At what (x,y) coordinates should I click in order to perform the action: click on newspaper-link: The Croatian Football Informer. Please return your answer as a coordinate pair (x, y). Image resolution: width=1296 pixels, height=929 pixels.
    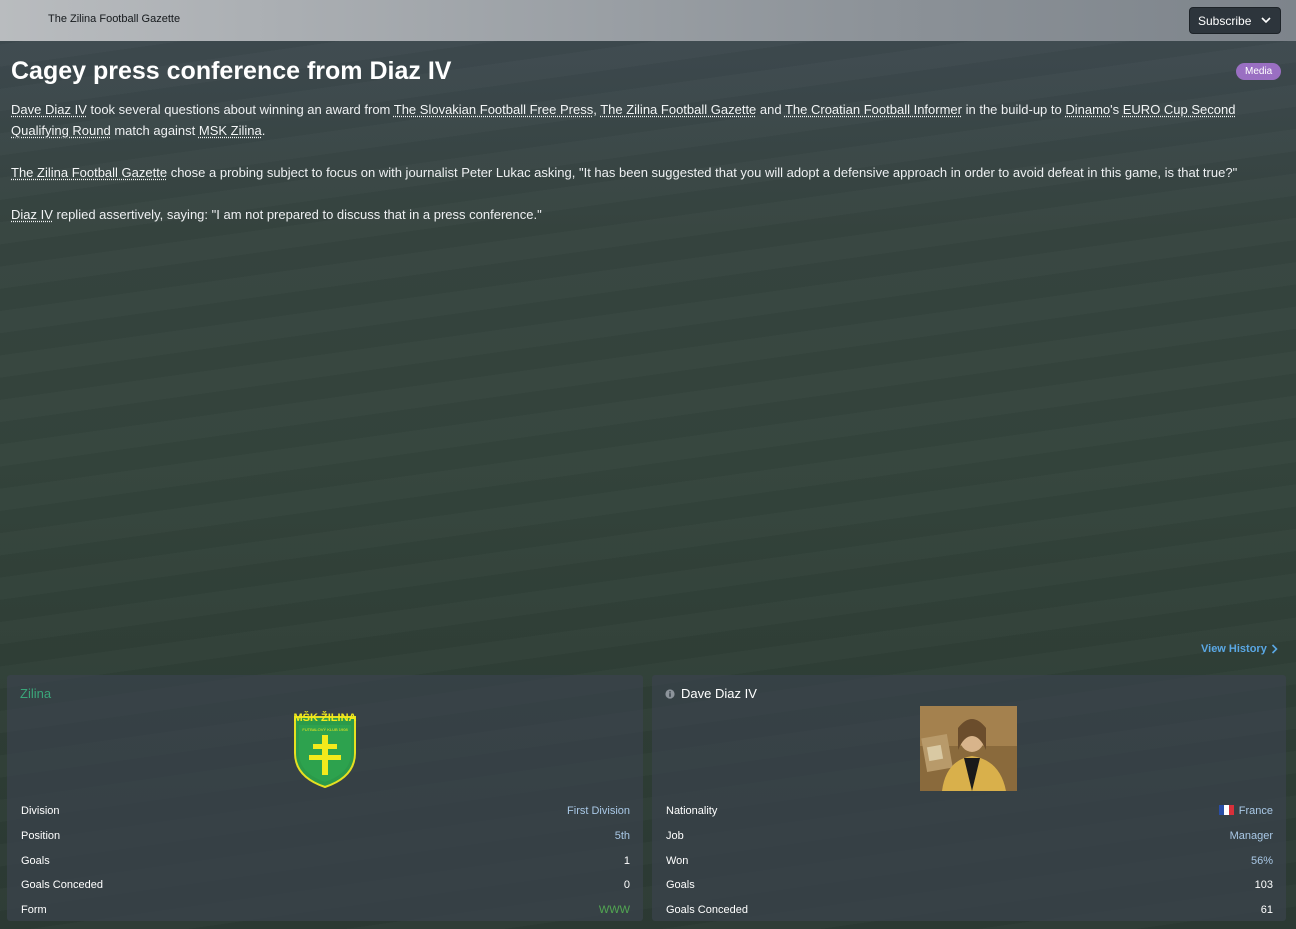
    Looking at the image, I should click on (873, 109).